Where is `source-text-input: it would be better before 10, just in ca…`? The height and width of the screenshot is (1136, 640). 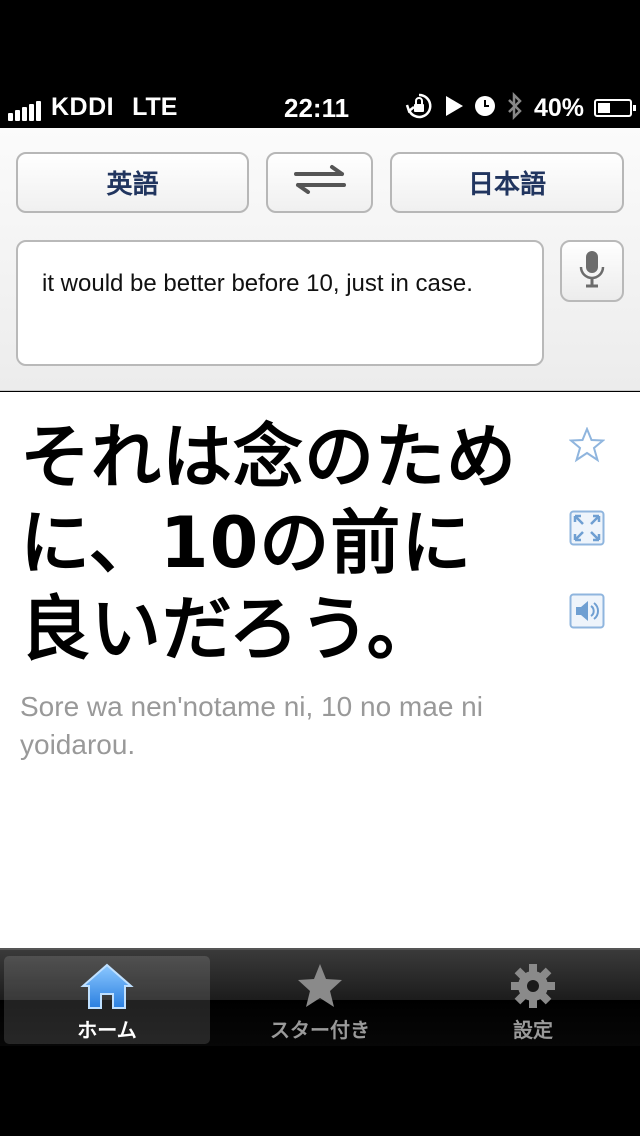 source-text-input: it would be better before 10, just in ca… is located at coordinates (280, 303).